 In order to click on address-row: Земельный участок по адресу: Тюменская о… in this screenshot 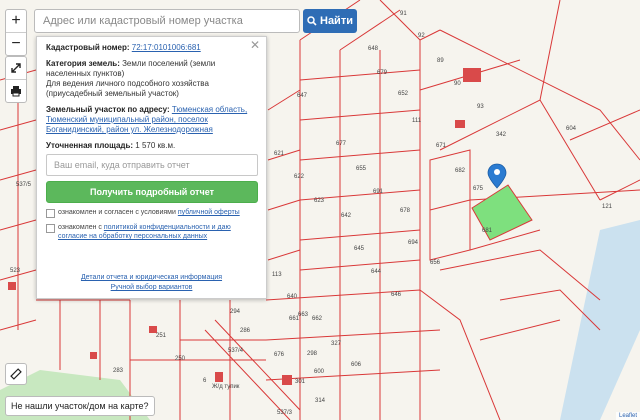, I will do `click(152, 120)`.